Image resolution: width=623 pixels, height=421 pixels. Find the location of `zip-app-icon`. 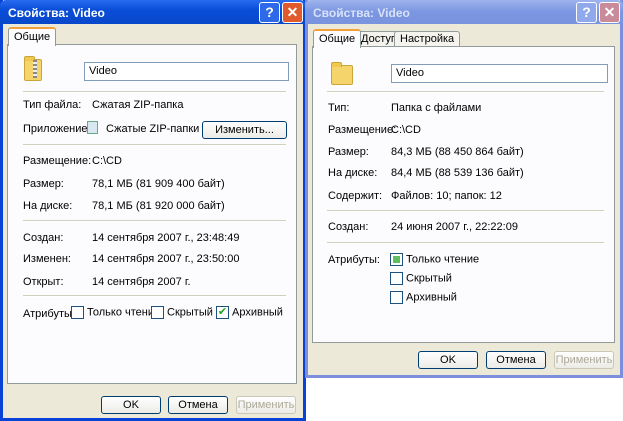

zip-app-icon is located at coordinates (92, 127).